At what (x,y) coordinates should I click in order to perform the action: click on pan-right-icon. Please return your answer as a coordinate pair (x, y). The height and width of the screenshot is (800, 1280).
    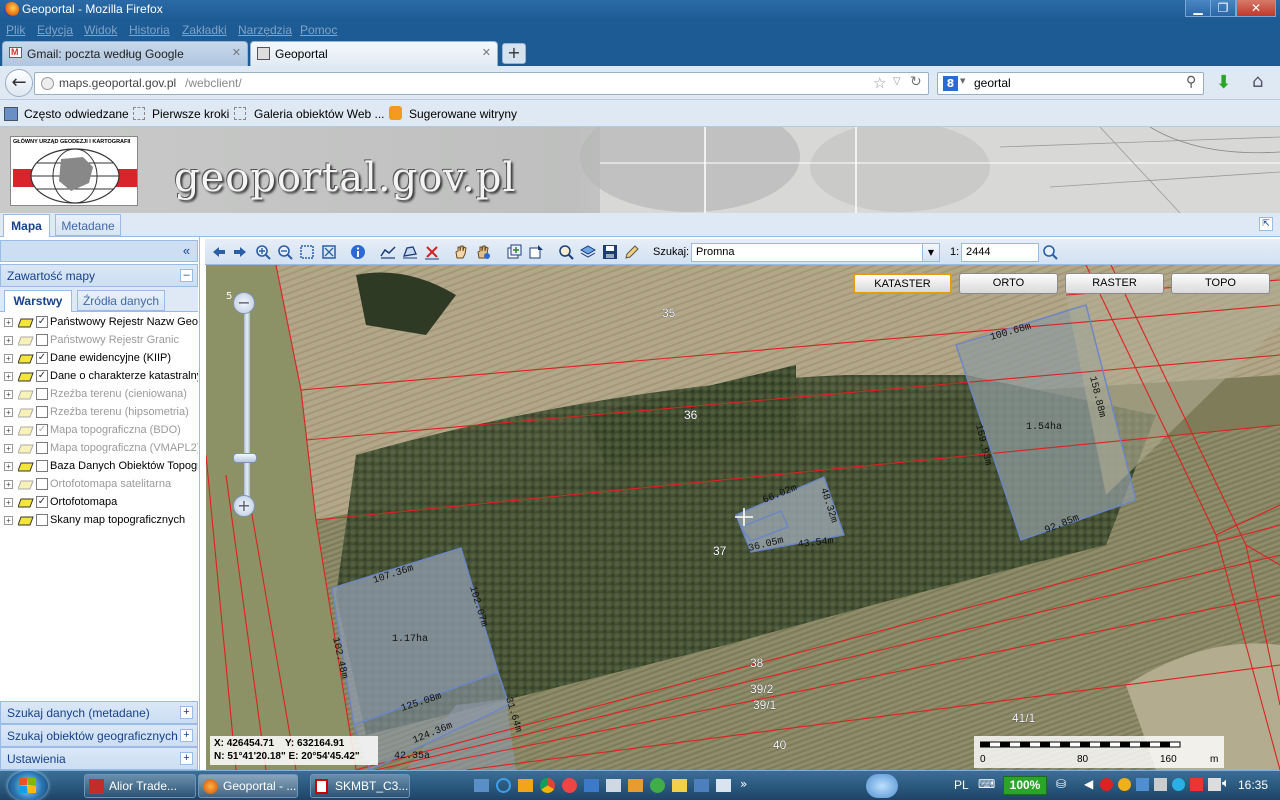
    Looking at the image, I should click on (240, 252).